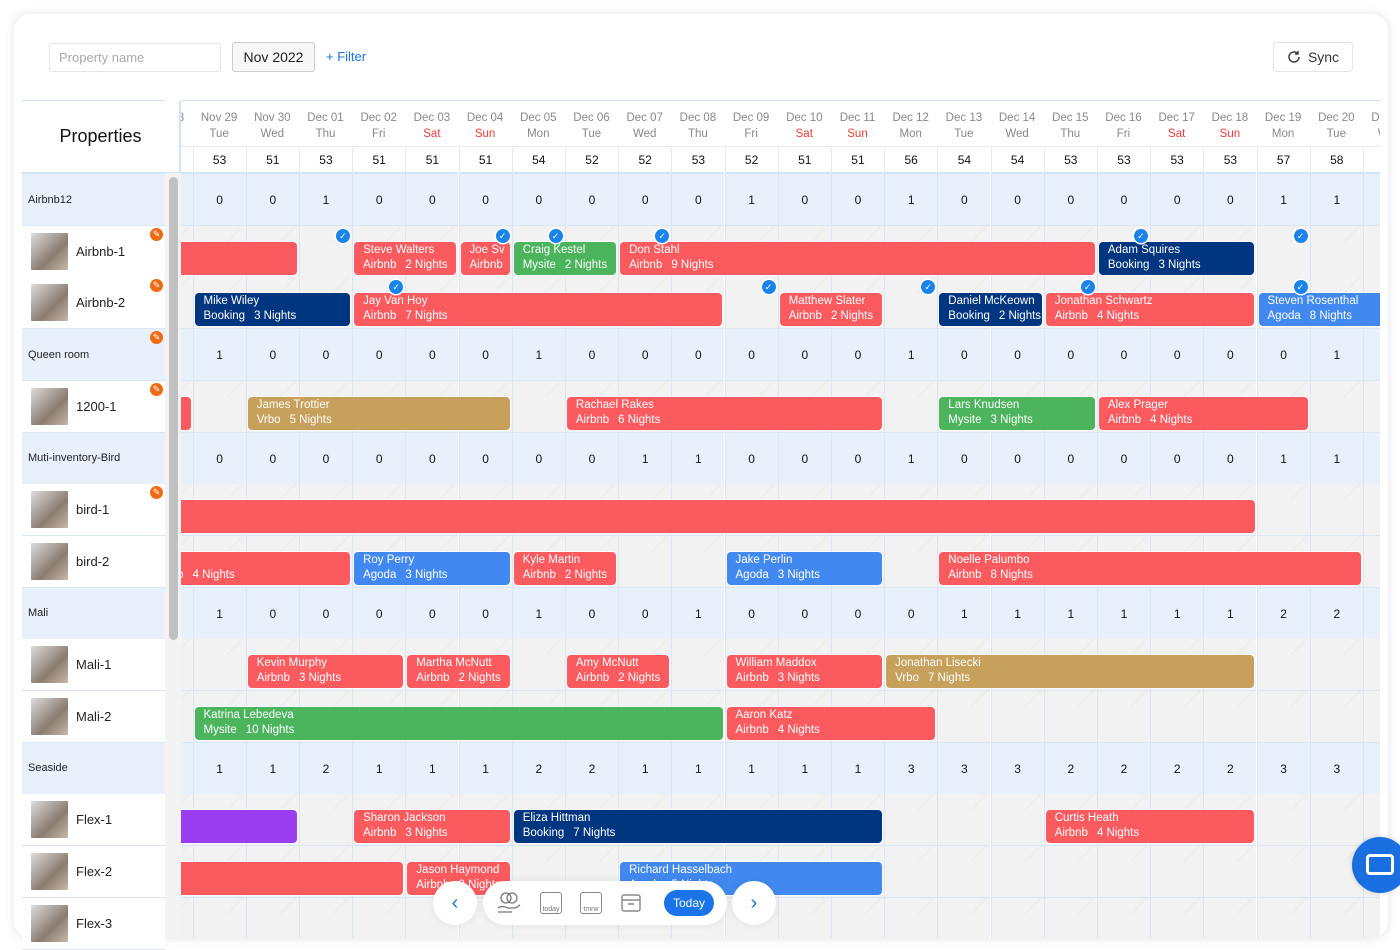 The image size is (1400, 950). Describe the element at coordinates (93, 768) in the screenshot. I see `property-group-row: Seaside` at that location.